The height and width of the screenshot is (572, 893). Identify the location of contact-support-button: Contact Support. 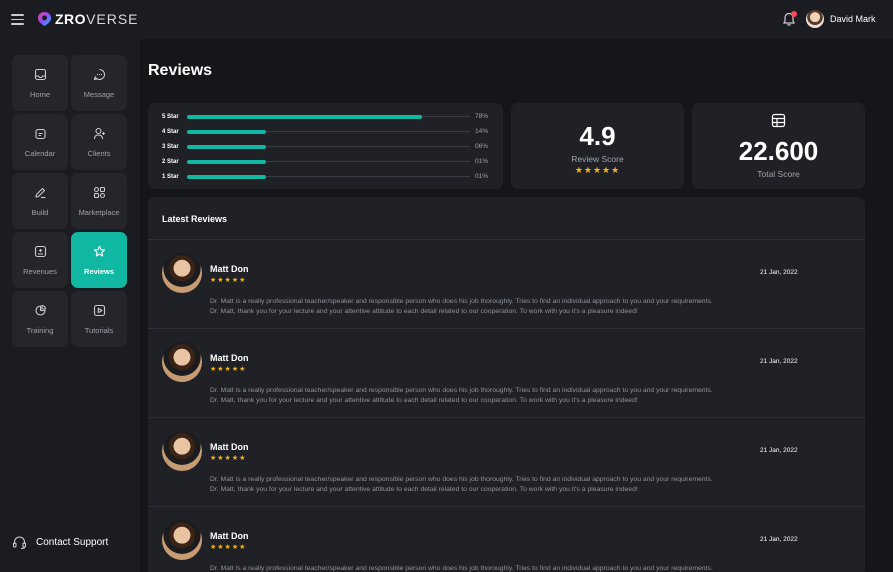
(60, 542).